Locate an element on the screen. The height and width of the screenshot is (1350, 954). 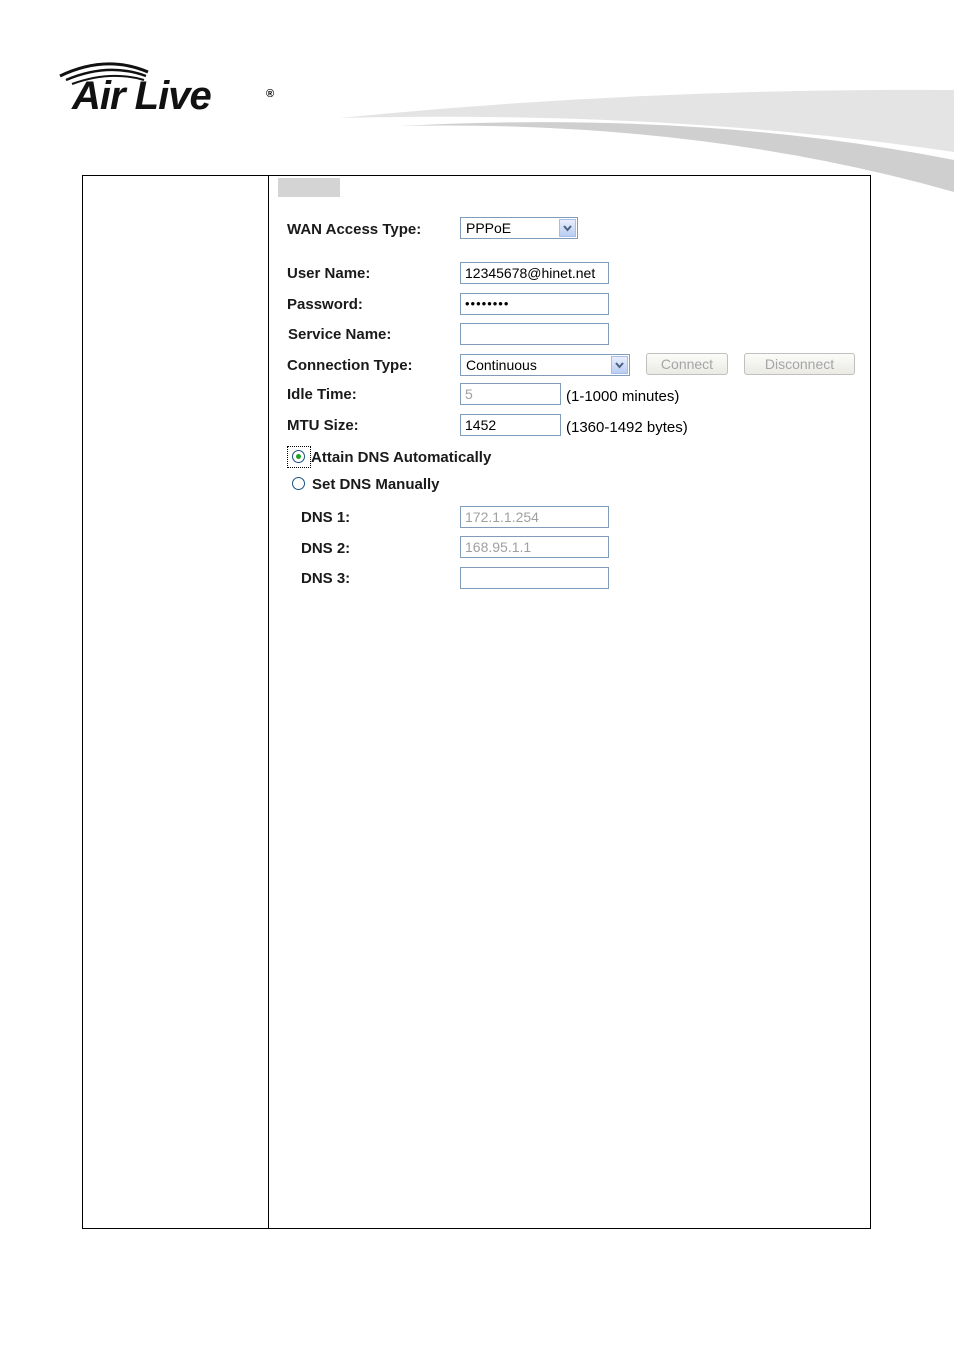
dns-auto-label: Attain DNS Automatically is located at coordinates (401, 457).